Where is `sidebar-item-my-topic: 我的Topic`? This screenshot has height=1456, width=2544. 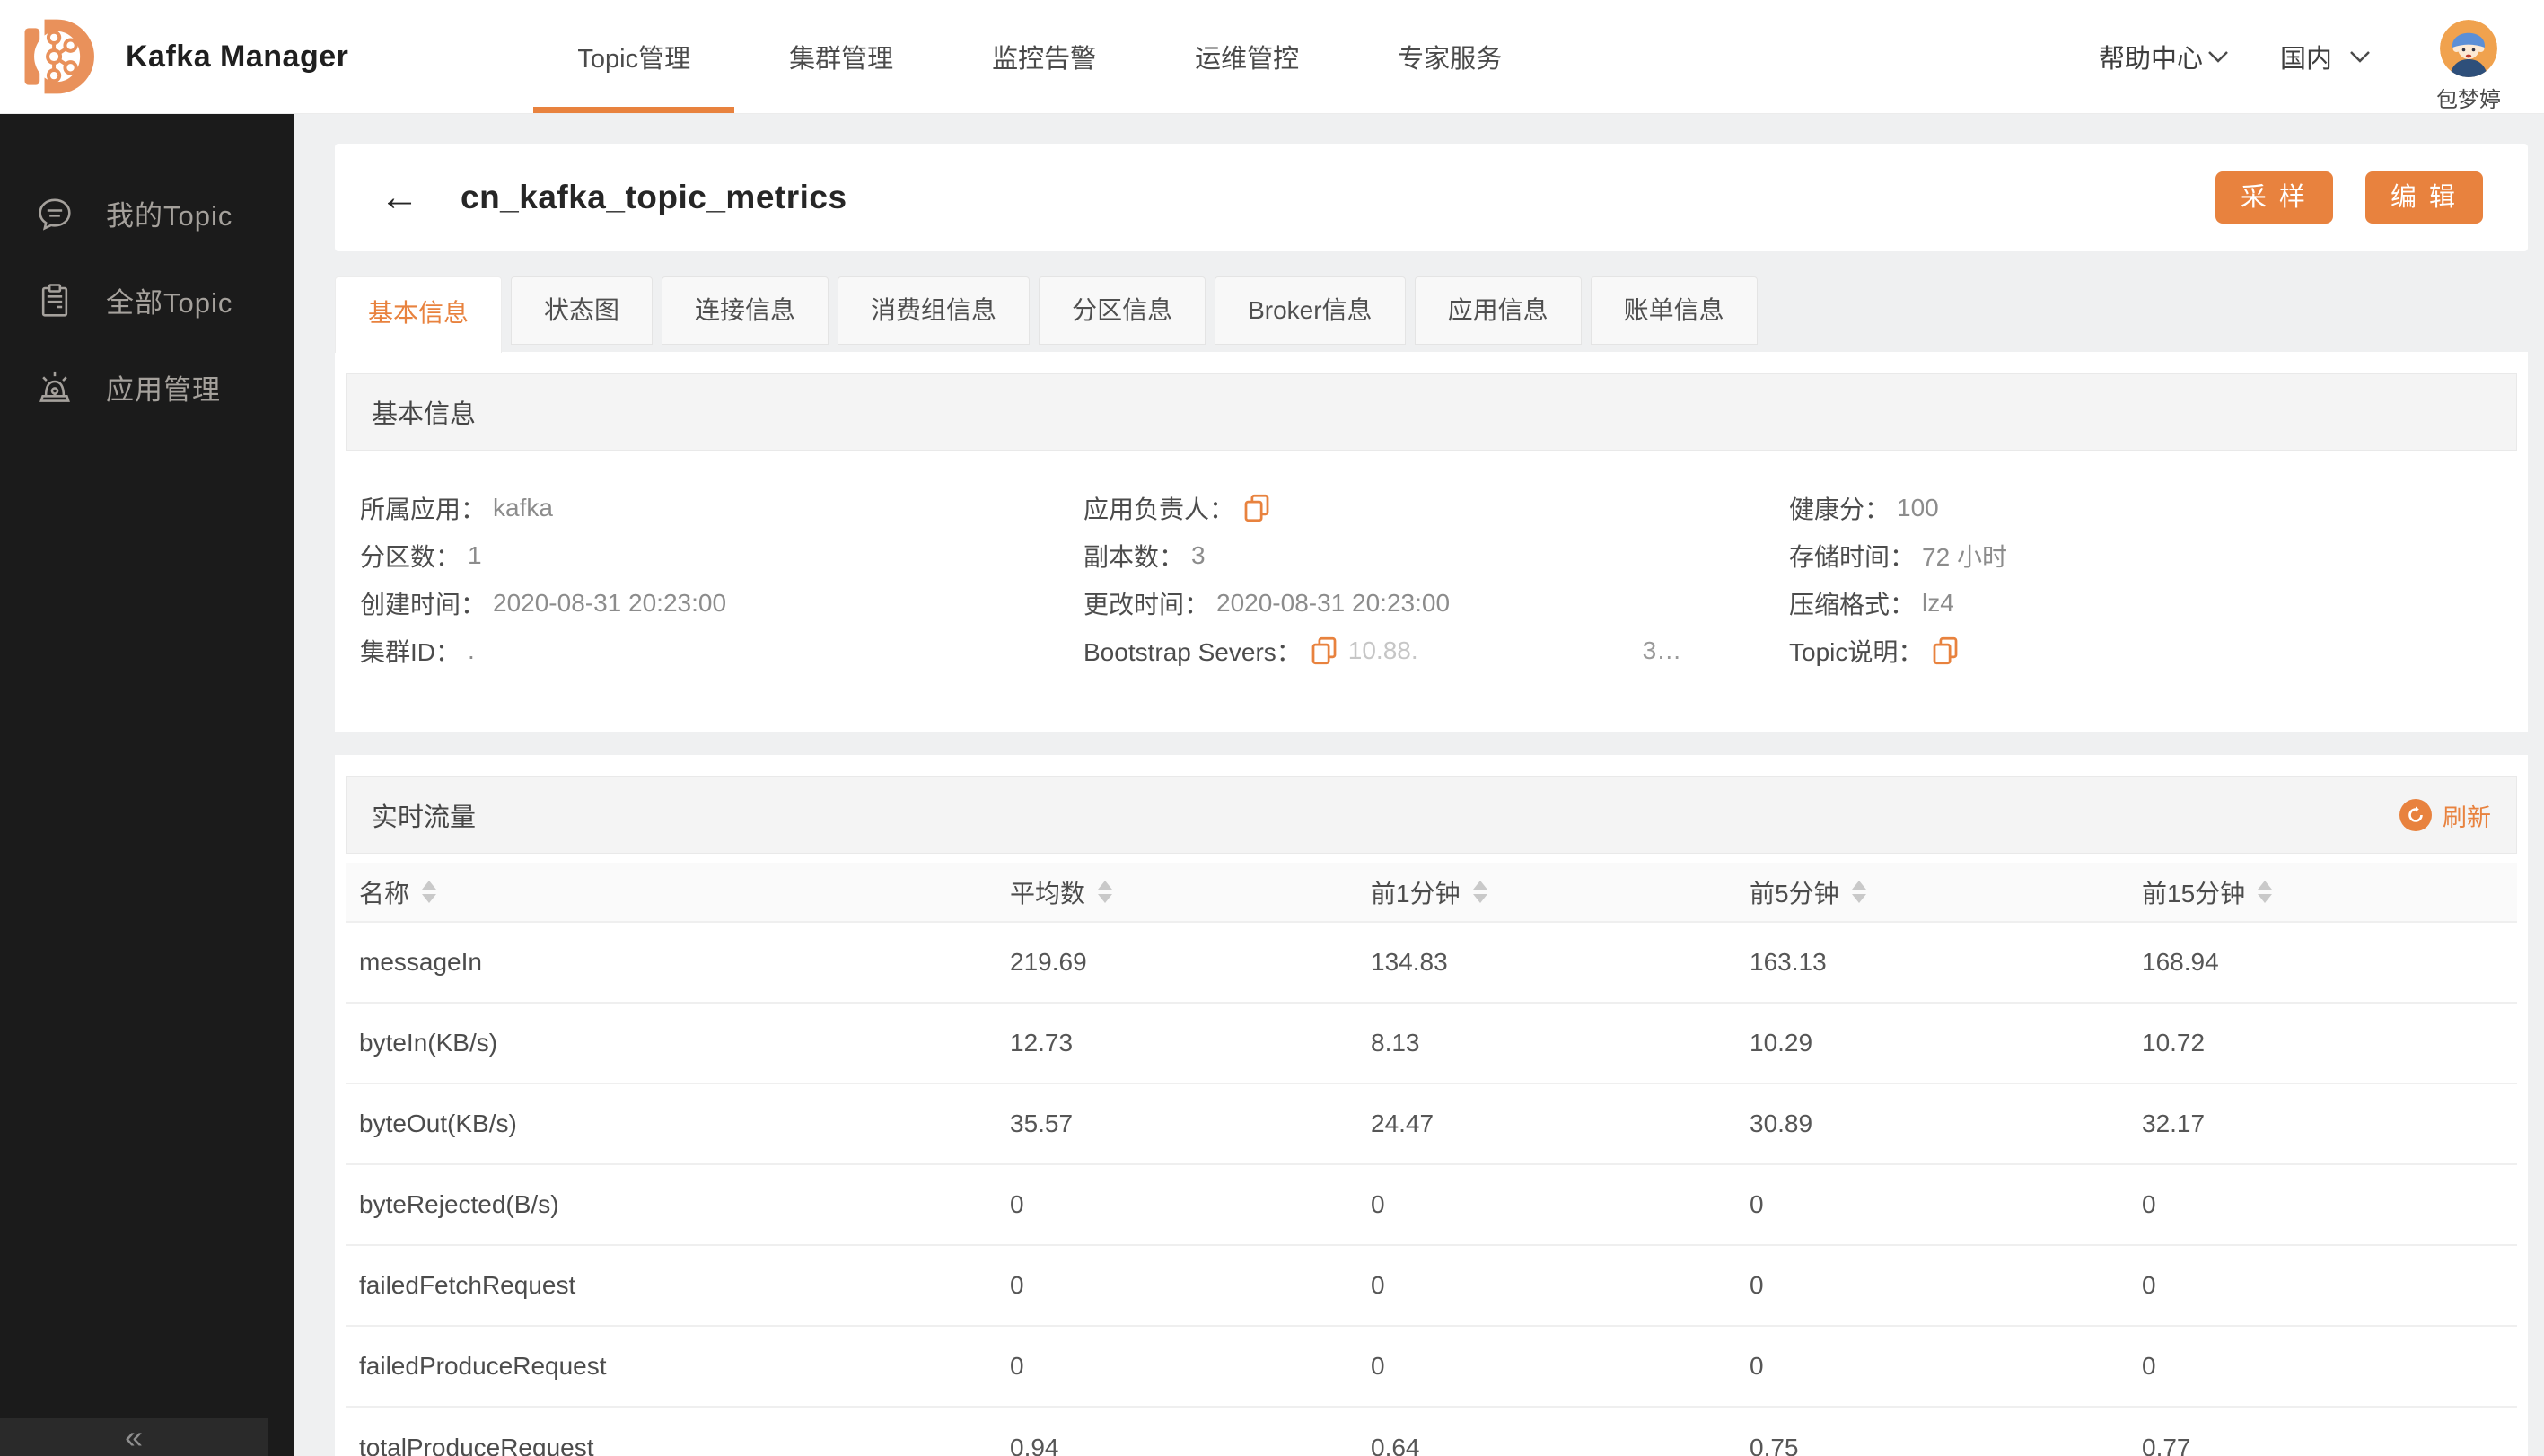
sidebar-item-my-topic: 我的Topic is located at coordinates (147, 213).